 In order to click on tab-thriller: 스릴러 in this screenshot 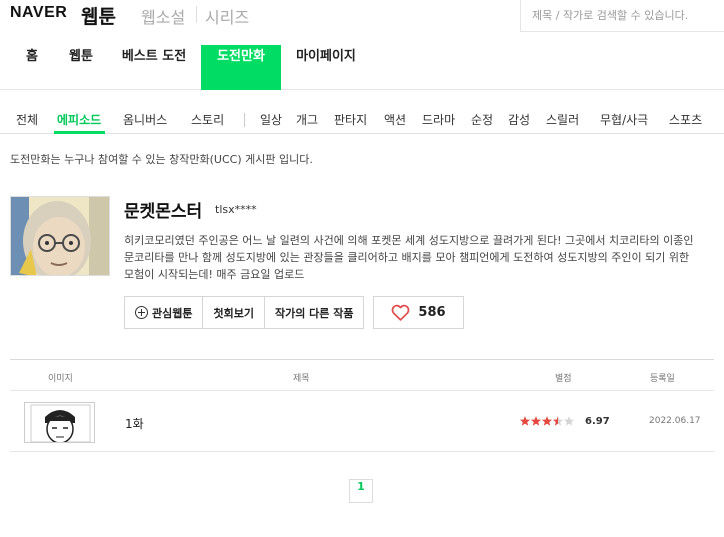, I will do `click(562, 119)`.